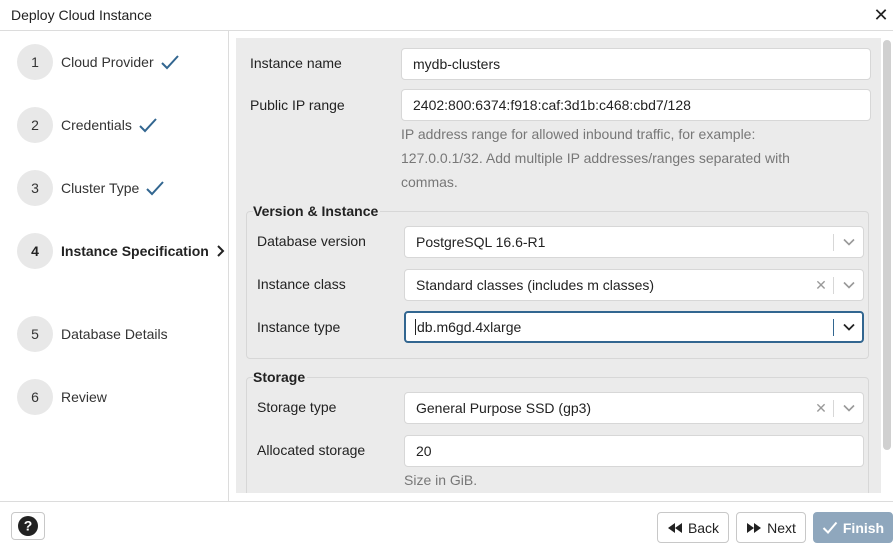  I want to click on question-icon: ?, so click(28, 526).